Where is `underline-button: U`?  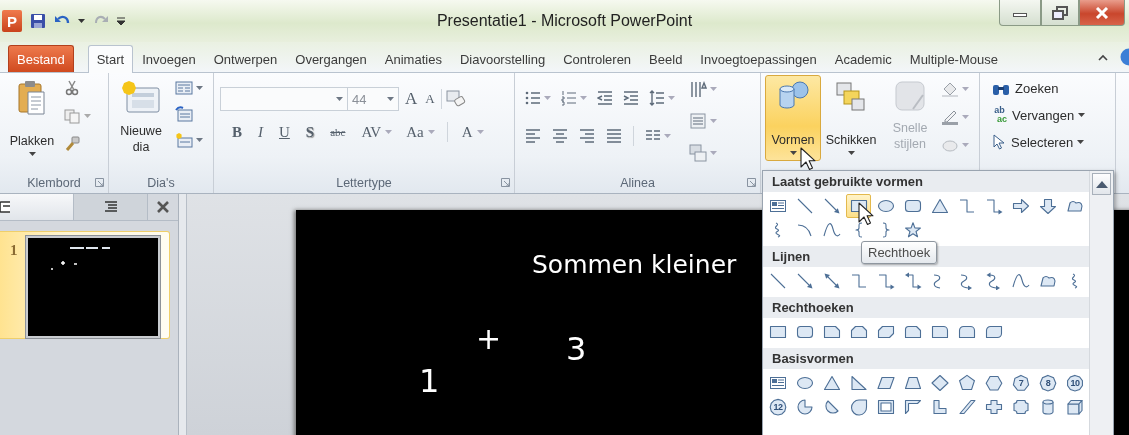
underline-button: U is located at coordinates (284, 132).